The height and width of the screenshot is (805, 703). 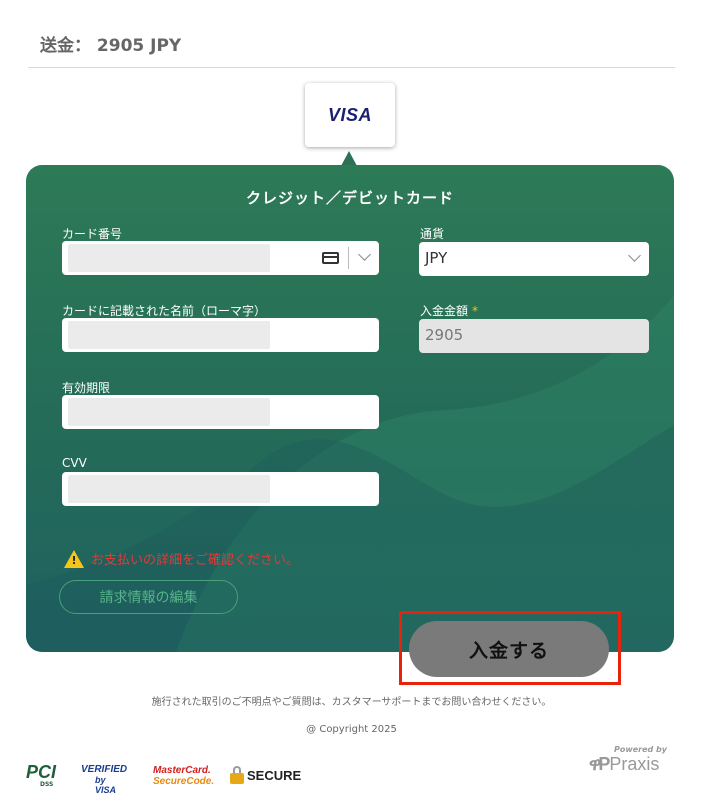 What do you see at coordinates (111, 46) in the screenshot?
I see `transfer-amount-text: 送金： 2905 JPY` at bounding box center [111, 46].